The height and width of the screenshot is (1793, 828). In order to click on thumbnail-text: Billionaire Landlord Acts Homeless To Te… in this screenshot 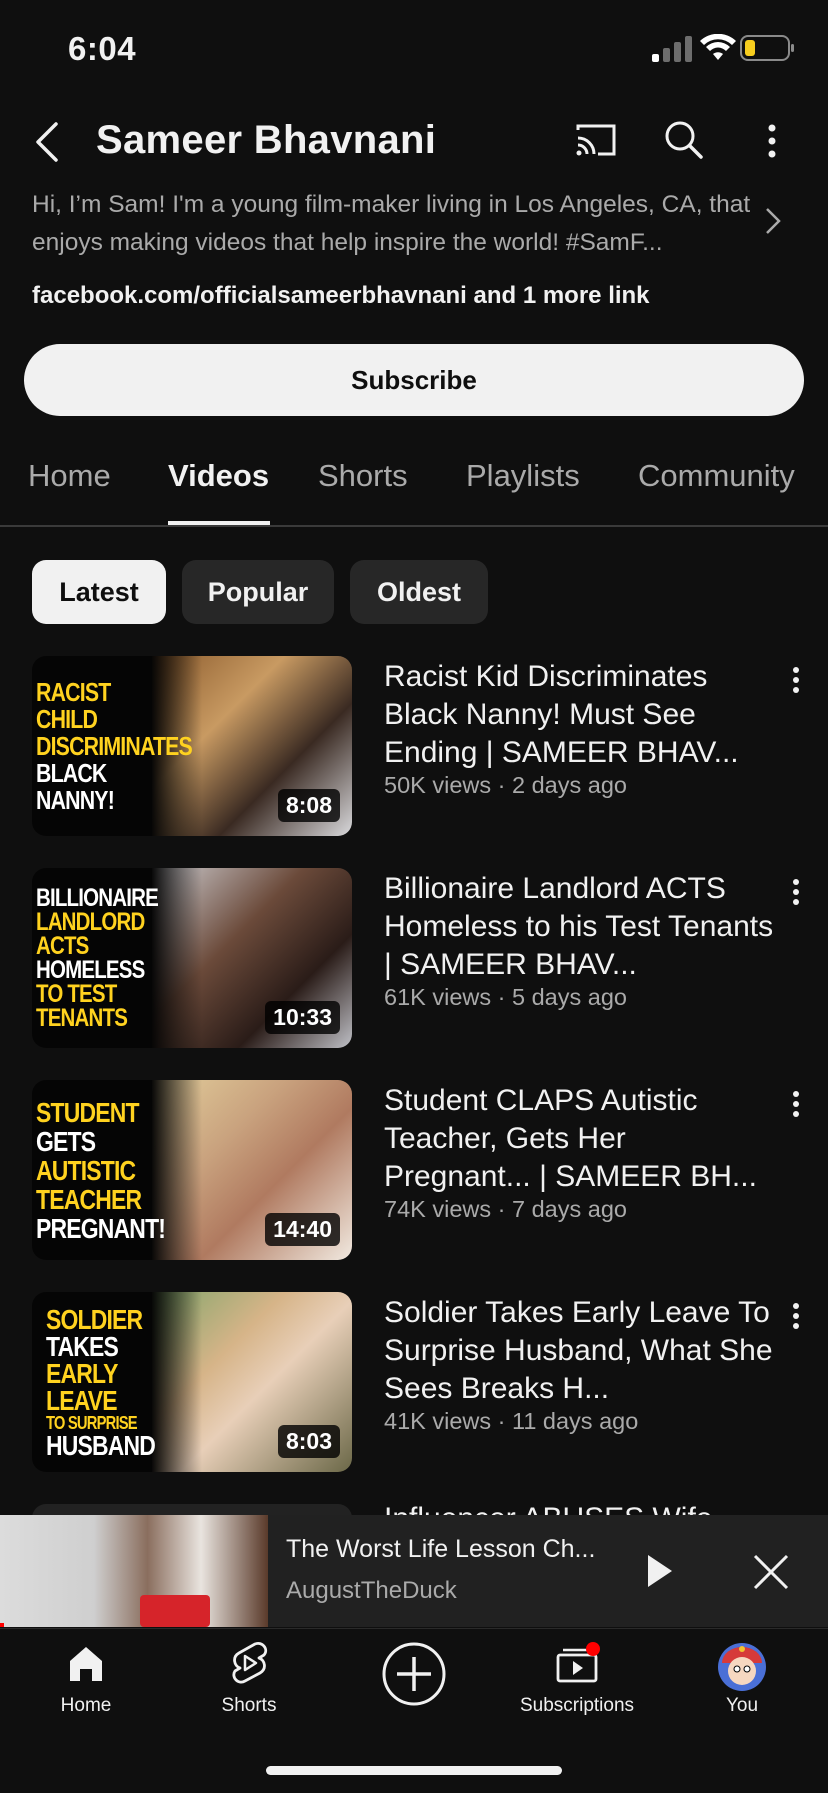, I will do `click(97, 958)`.